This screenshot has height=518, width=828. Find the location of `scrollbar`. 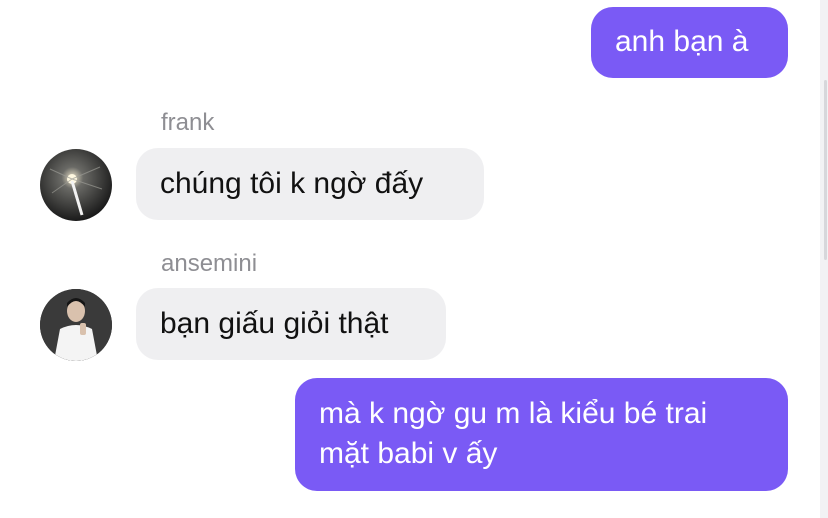

scrollbar is located at coordinates (824, 259).